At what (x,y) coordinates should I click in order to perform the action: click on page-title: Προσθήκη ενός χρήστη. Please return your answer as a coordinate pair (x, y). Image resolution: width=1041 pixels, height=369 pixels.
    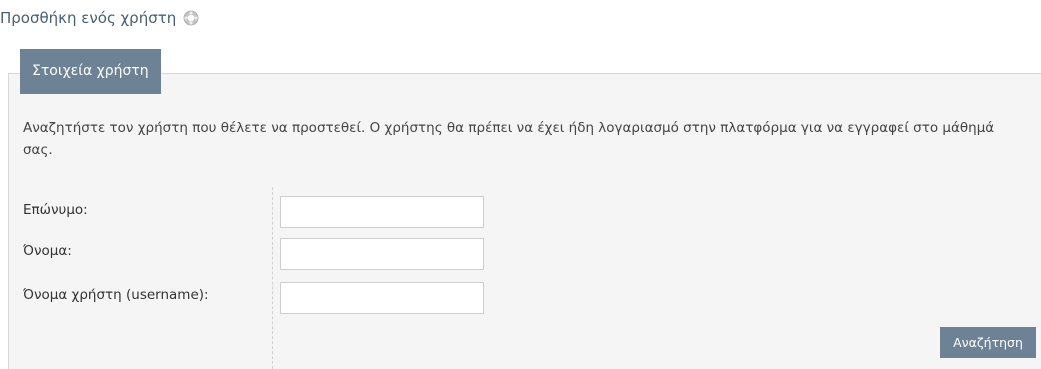
    Looking at the image, I should click on (88, 18).